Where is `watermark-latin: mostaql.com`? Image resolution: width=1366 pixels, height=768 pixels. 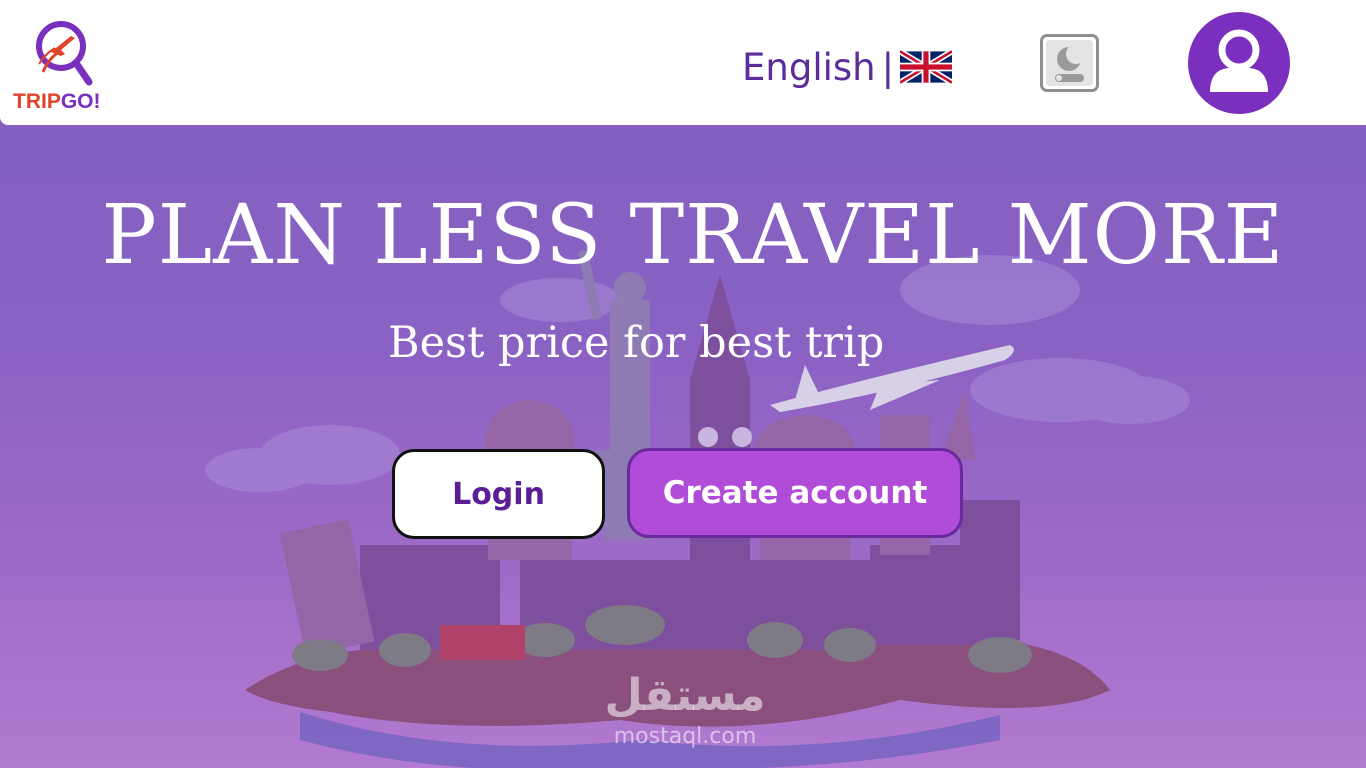 watermark-latin: mostaql.com is located at coordinates (685, 736).